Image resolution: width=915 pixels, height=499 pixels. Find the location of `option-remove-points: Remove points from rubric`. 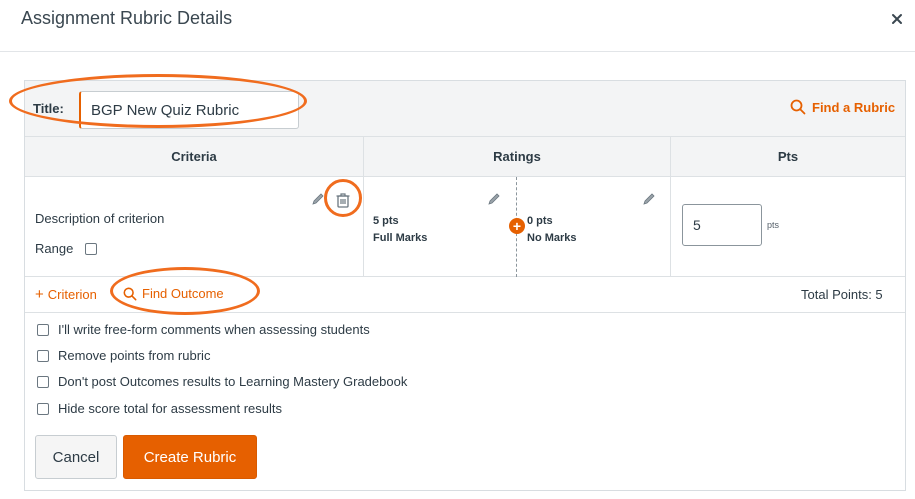

option-remove-points: Remove points from rubric is located at coordinates (123, 355).